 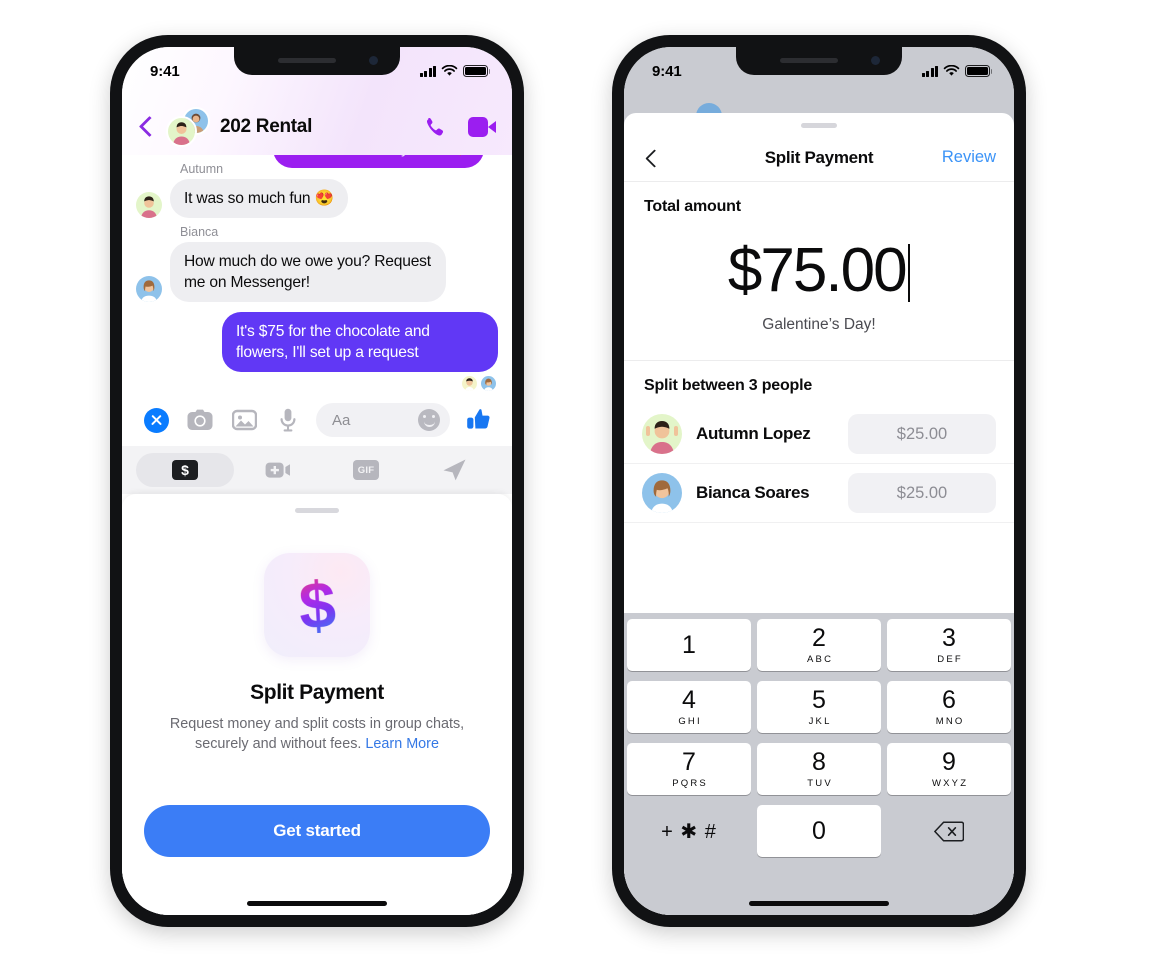 What do you see at coordinates (950, 721) in the screenshot?
I see `key-letters: MNO` at bounding box center [950, 721].